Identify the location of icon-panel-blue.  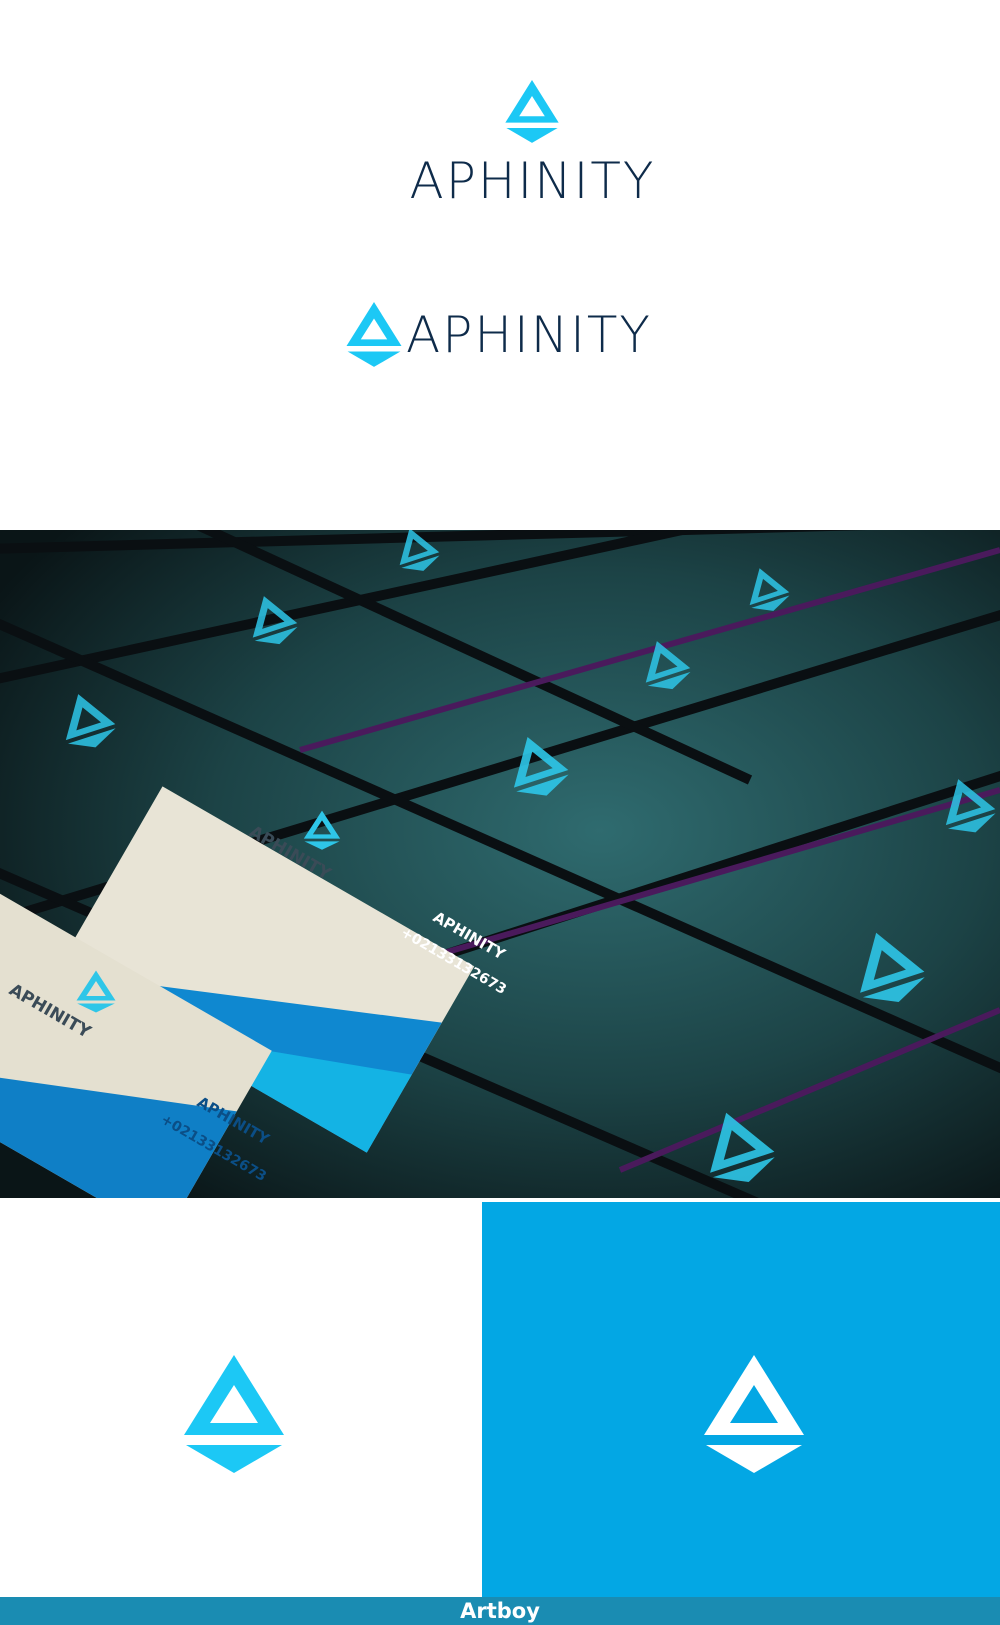
(741, 1399).